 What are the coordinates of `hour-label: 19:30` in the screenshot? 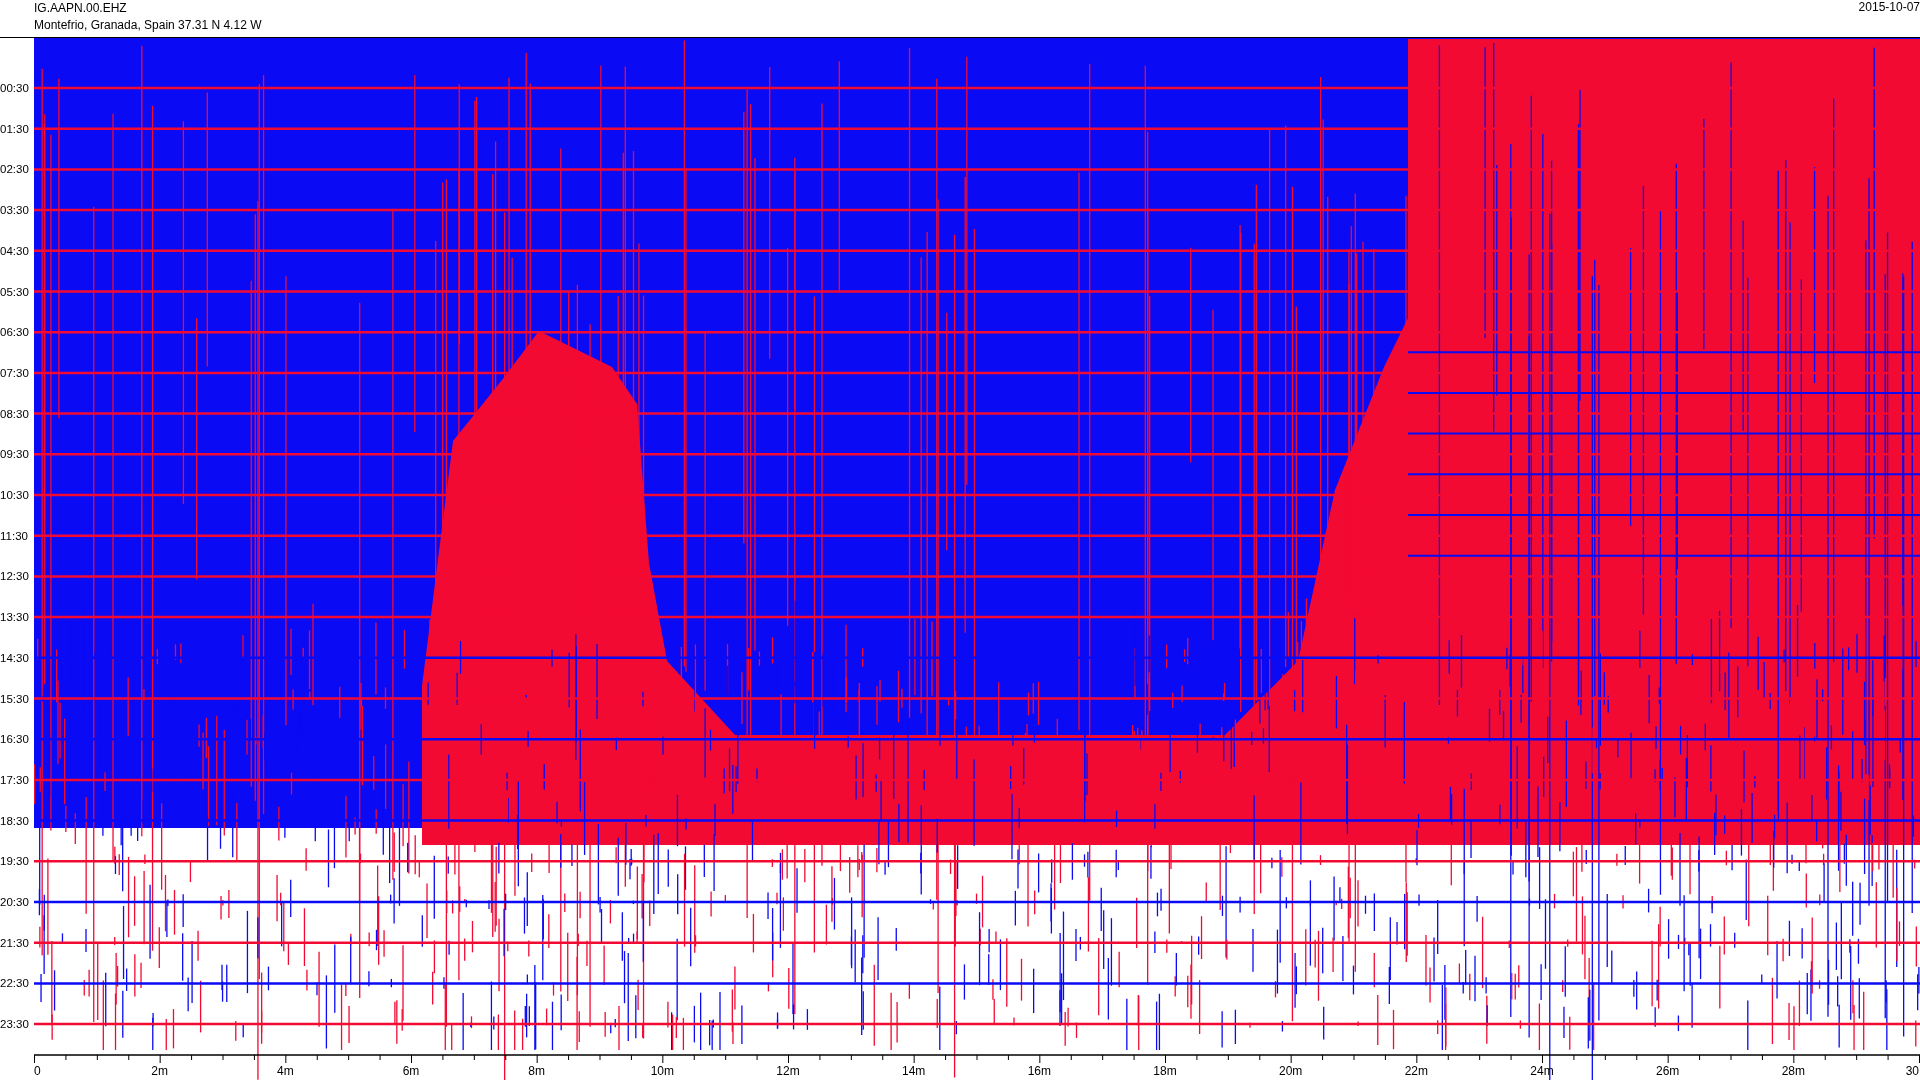 It's located at (14, 861).